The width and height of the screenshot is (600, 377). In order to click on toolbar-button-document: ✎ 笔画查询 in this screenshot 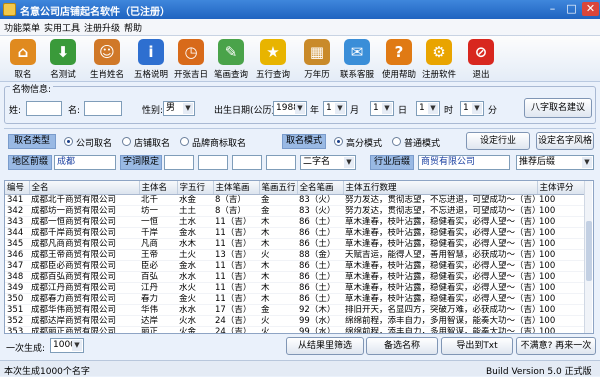, I will do `click(231, 59)`.